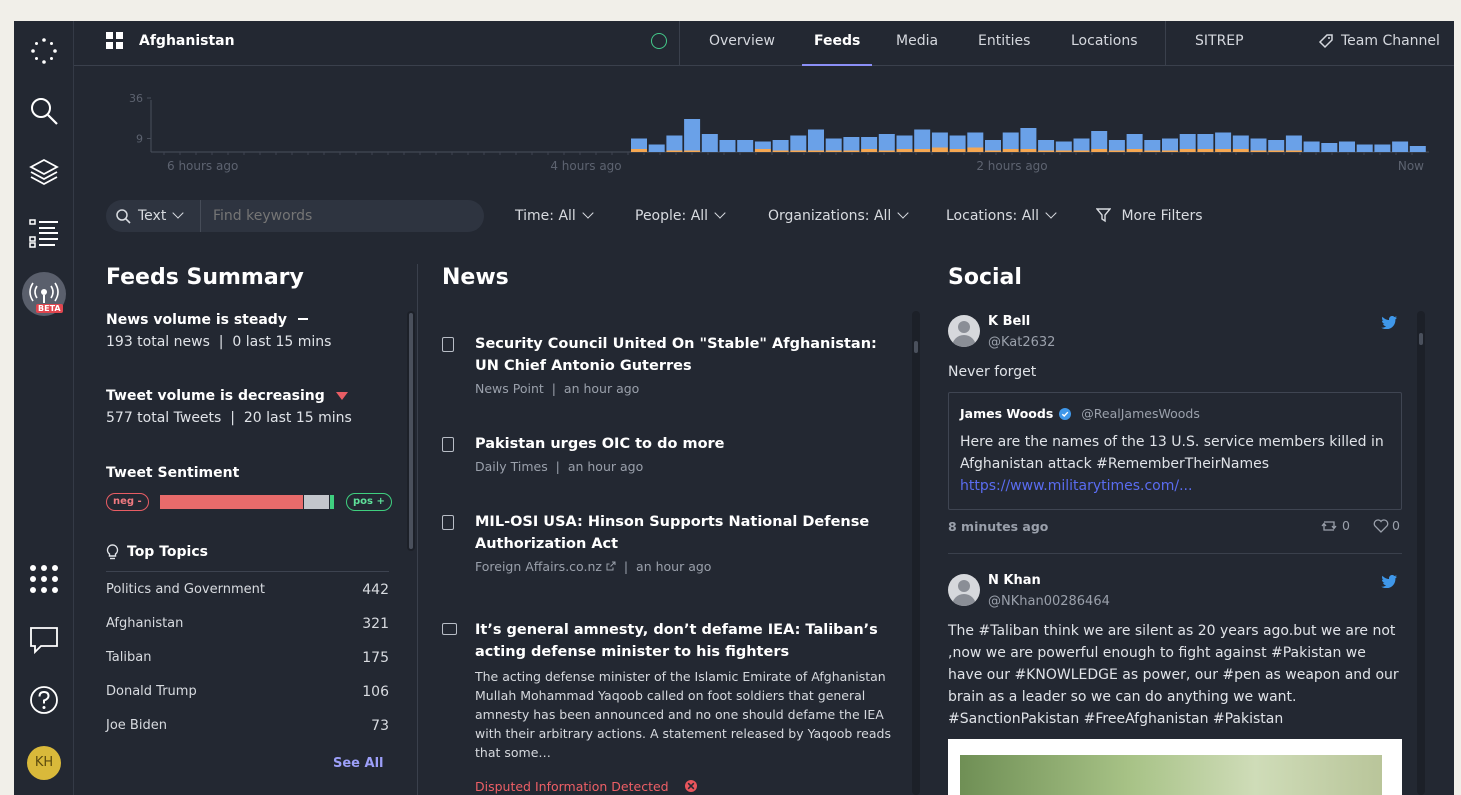  Describe the element at coordinates (1219, 43) in the screenshot. I see `tab-sitrep: SITREP` at that location.